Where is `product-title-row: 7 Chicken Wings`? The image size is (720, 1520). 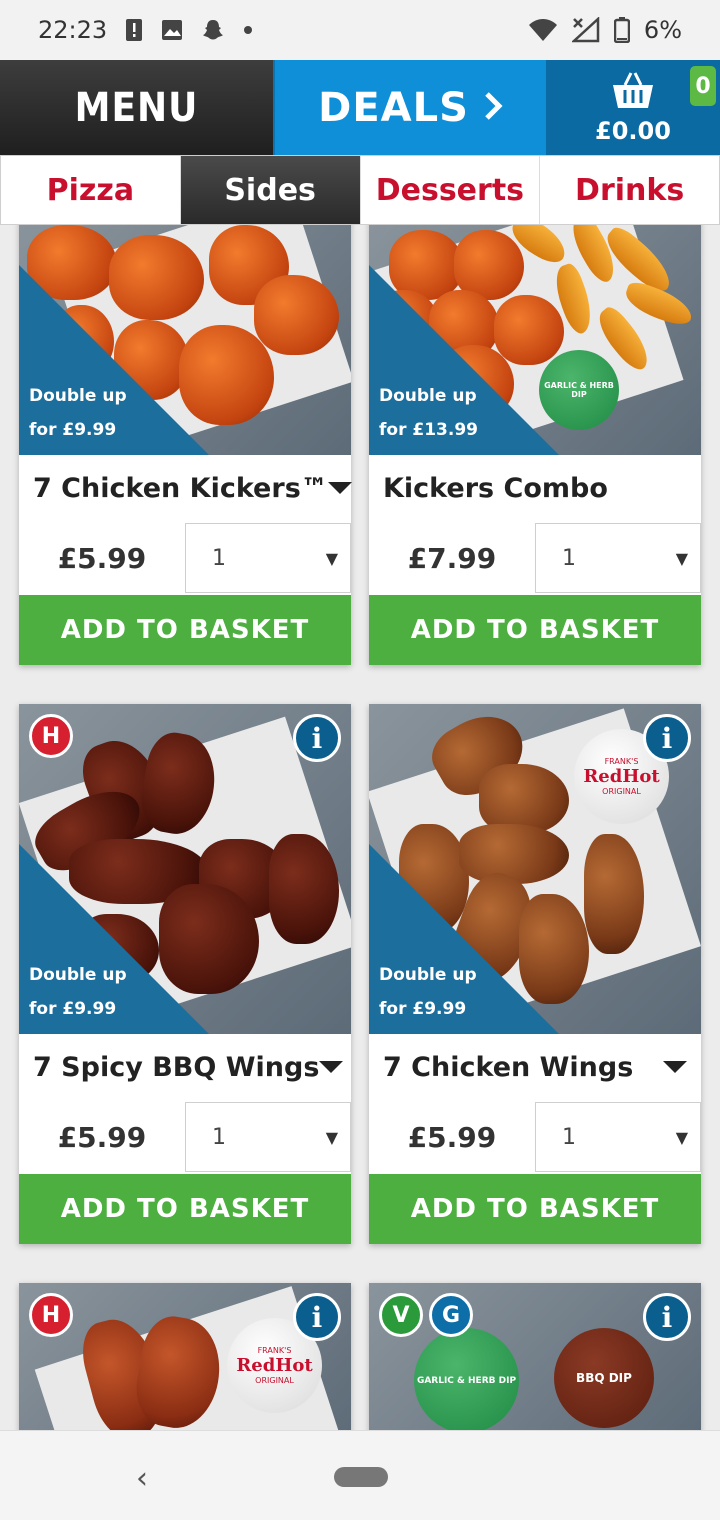
product-title-row: 7 Chicken Wings is located at coordinates (535, 1067).